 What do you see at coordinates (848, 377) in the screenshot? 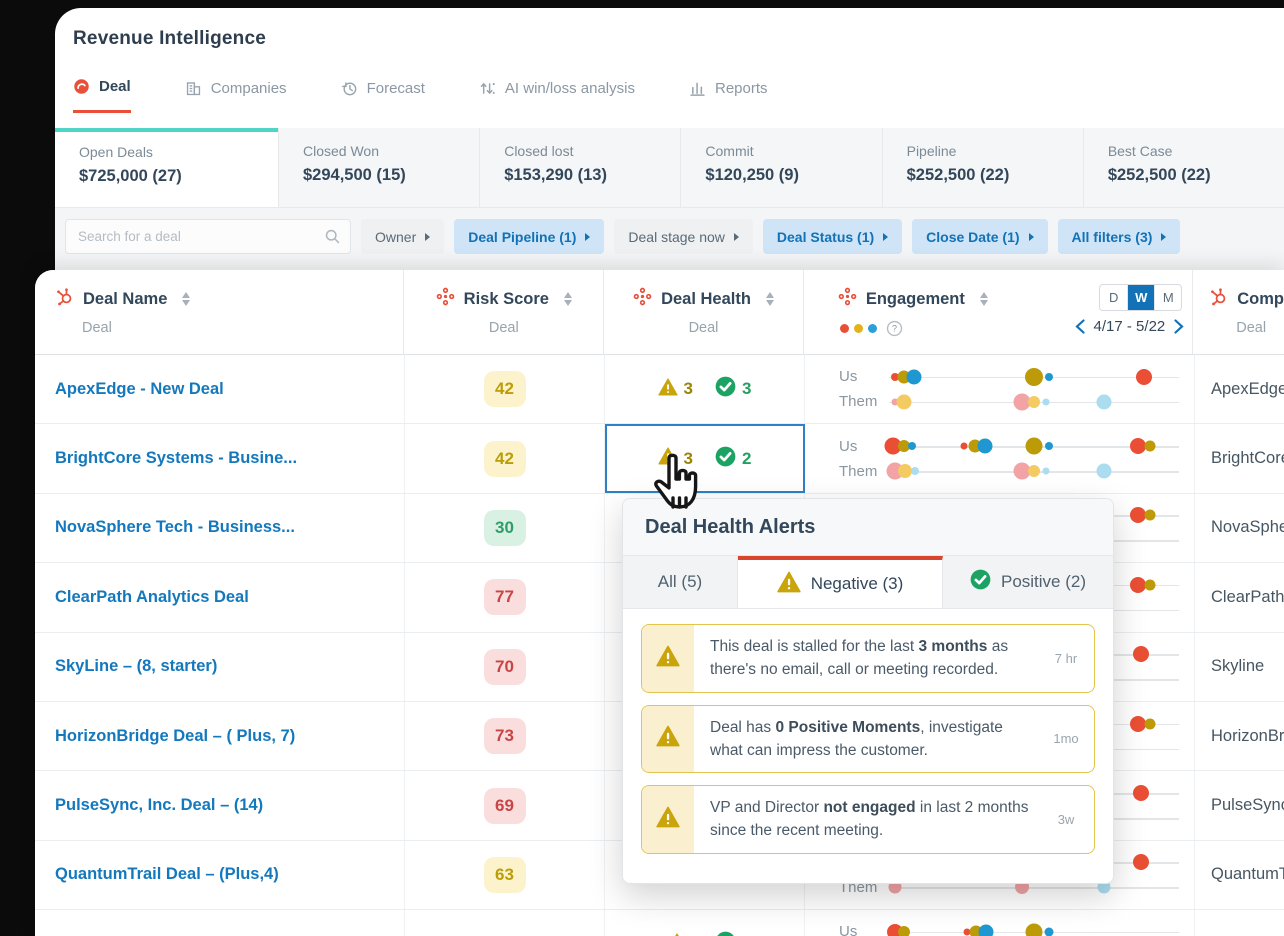
I see `lane-label: Us` at bounding box center [848, 377].